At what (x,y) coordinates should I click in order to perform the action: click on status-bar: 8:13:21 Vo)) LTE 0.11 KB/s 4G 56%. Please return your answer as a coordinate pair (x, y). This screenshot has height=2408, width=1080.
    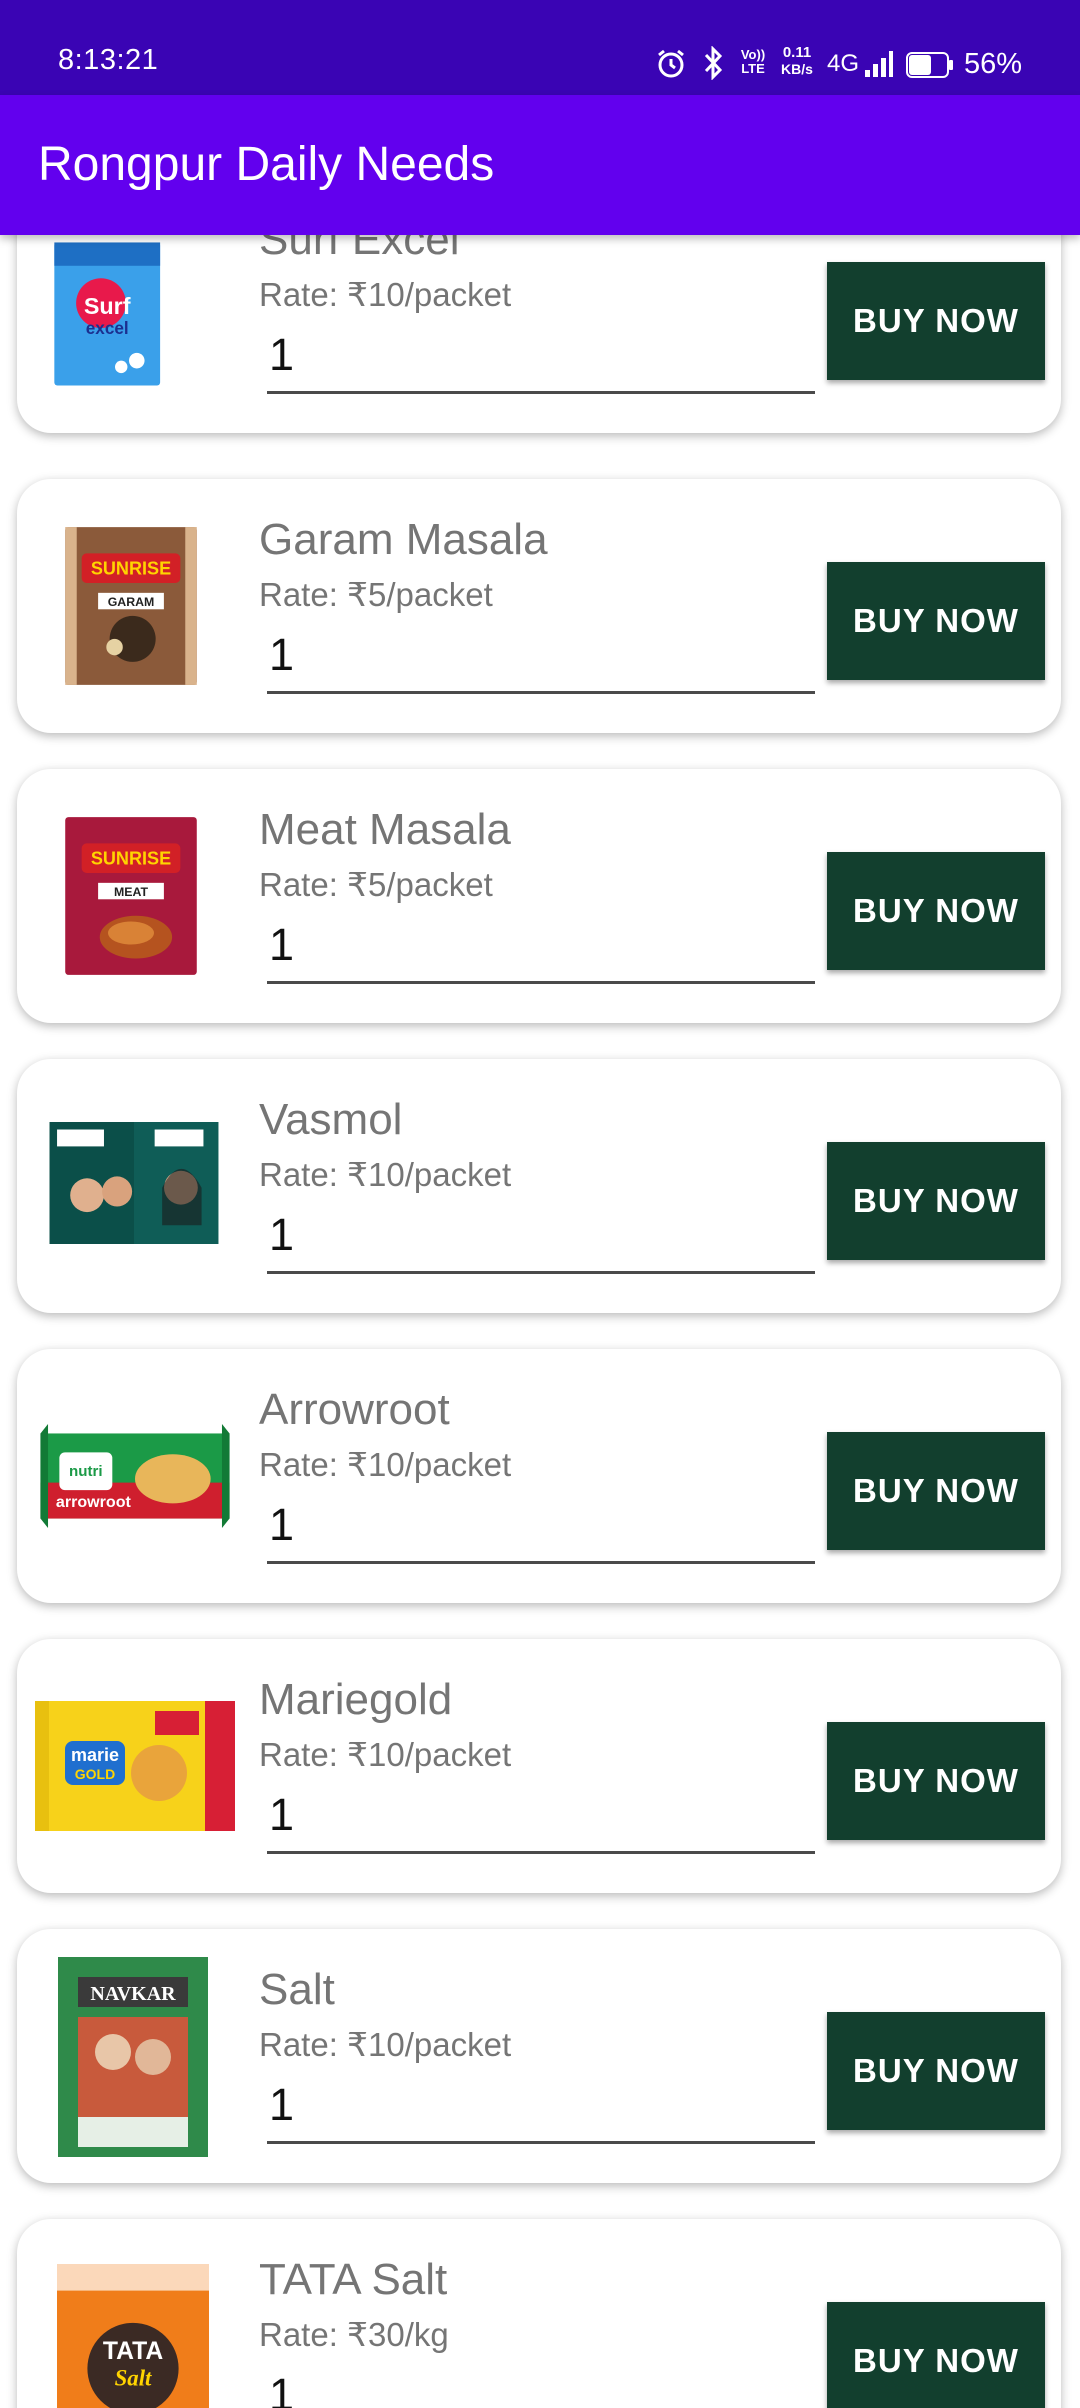
    Looking at the image, I should click on (540, 47).